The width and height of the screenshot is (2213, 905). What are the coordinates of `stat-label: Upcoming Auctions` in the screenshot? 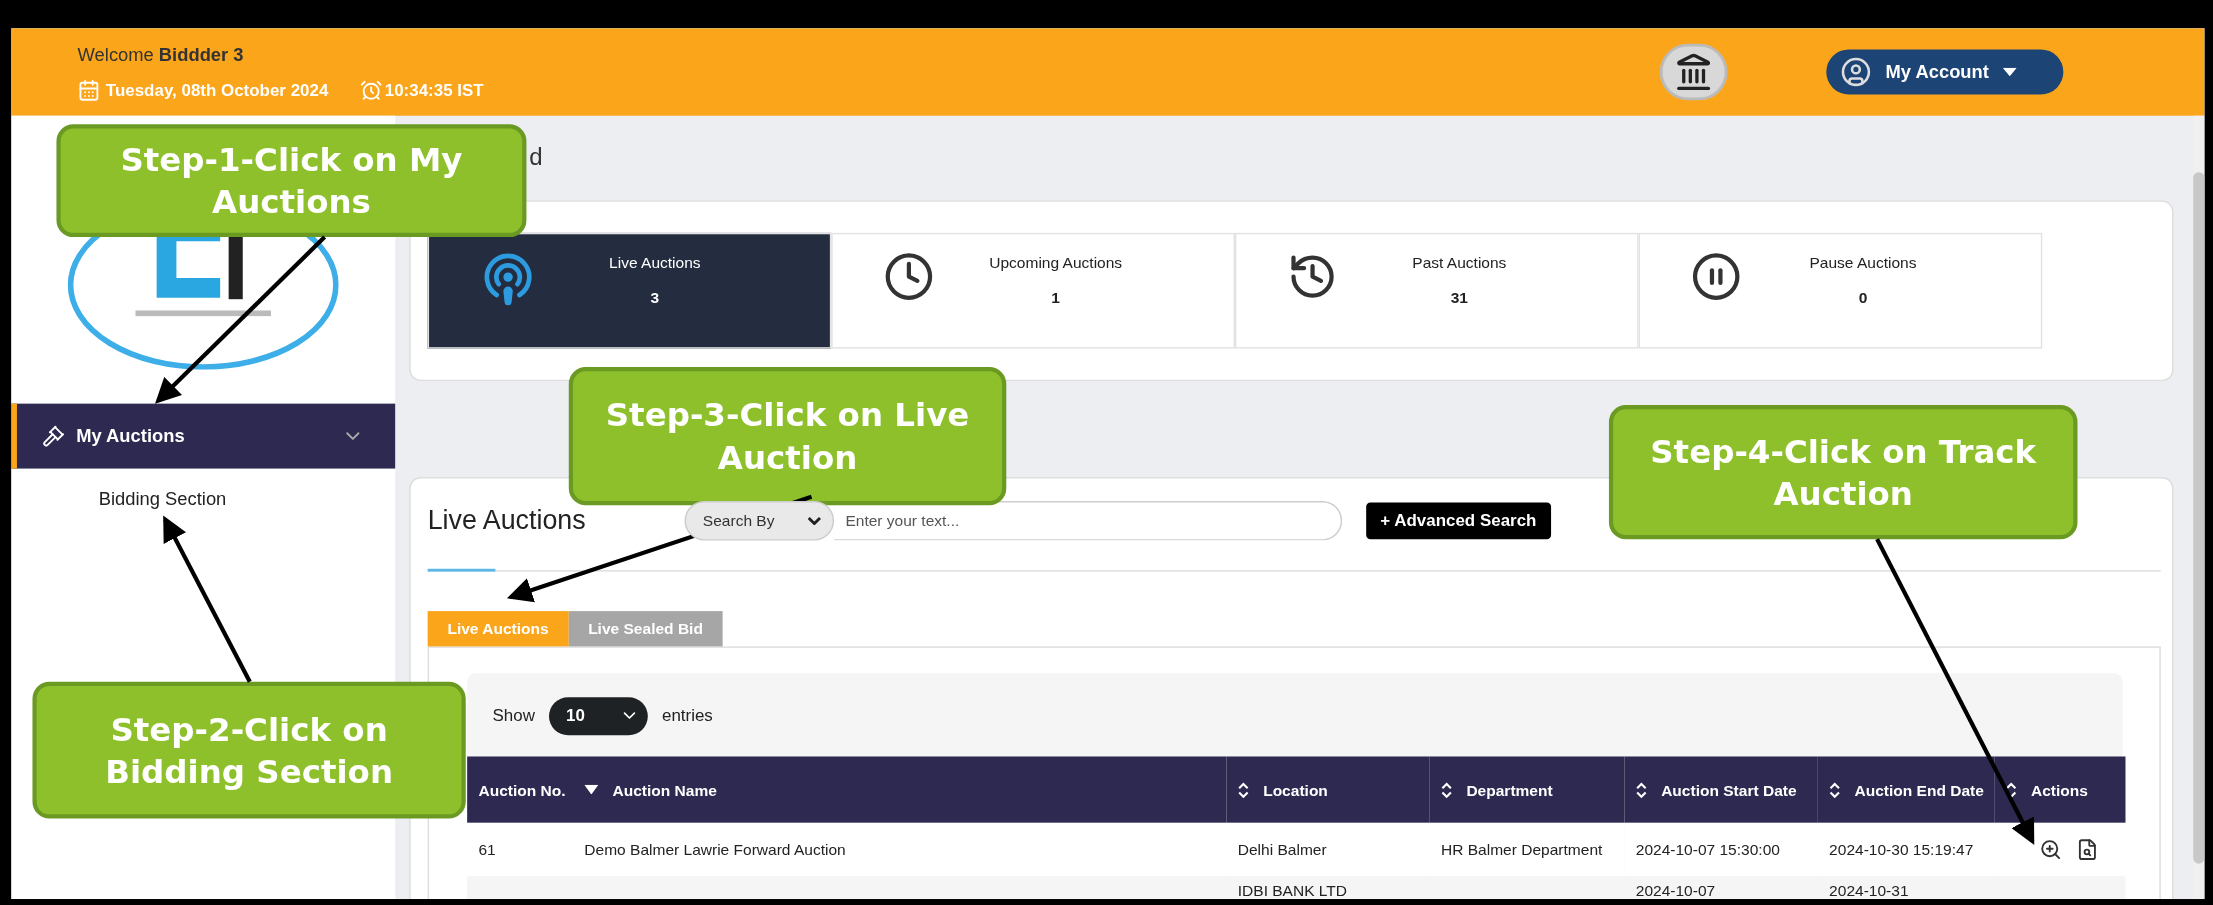 It's located at (1056, 263).